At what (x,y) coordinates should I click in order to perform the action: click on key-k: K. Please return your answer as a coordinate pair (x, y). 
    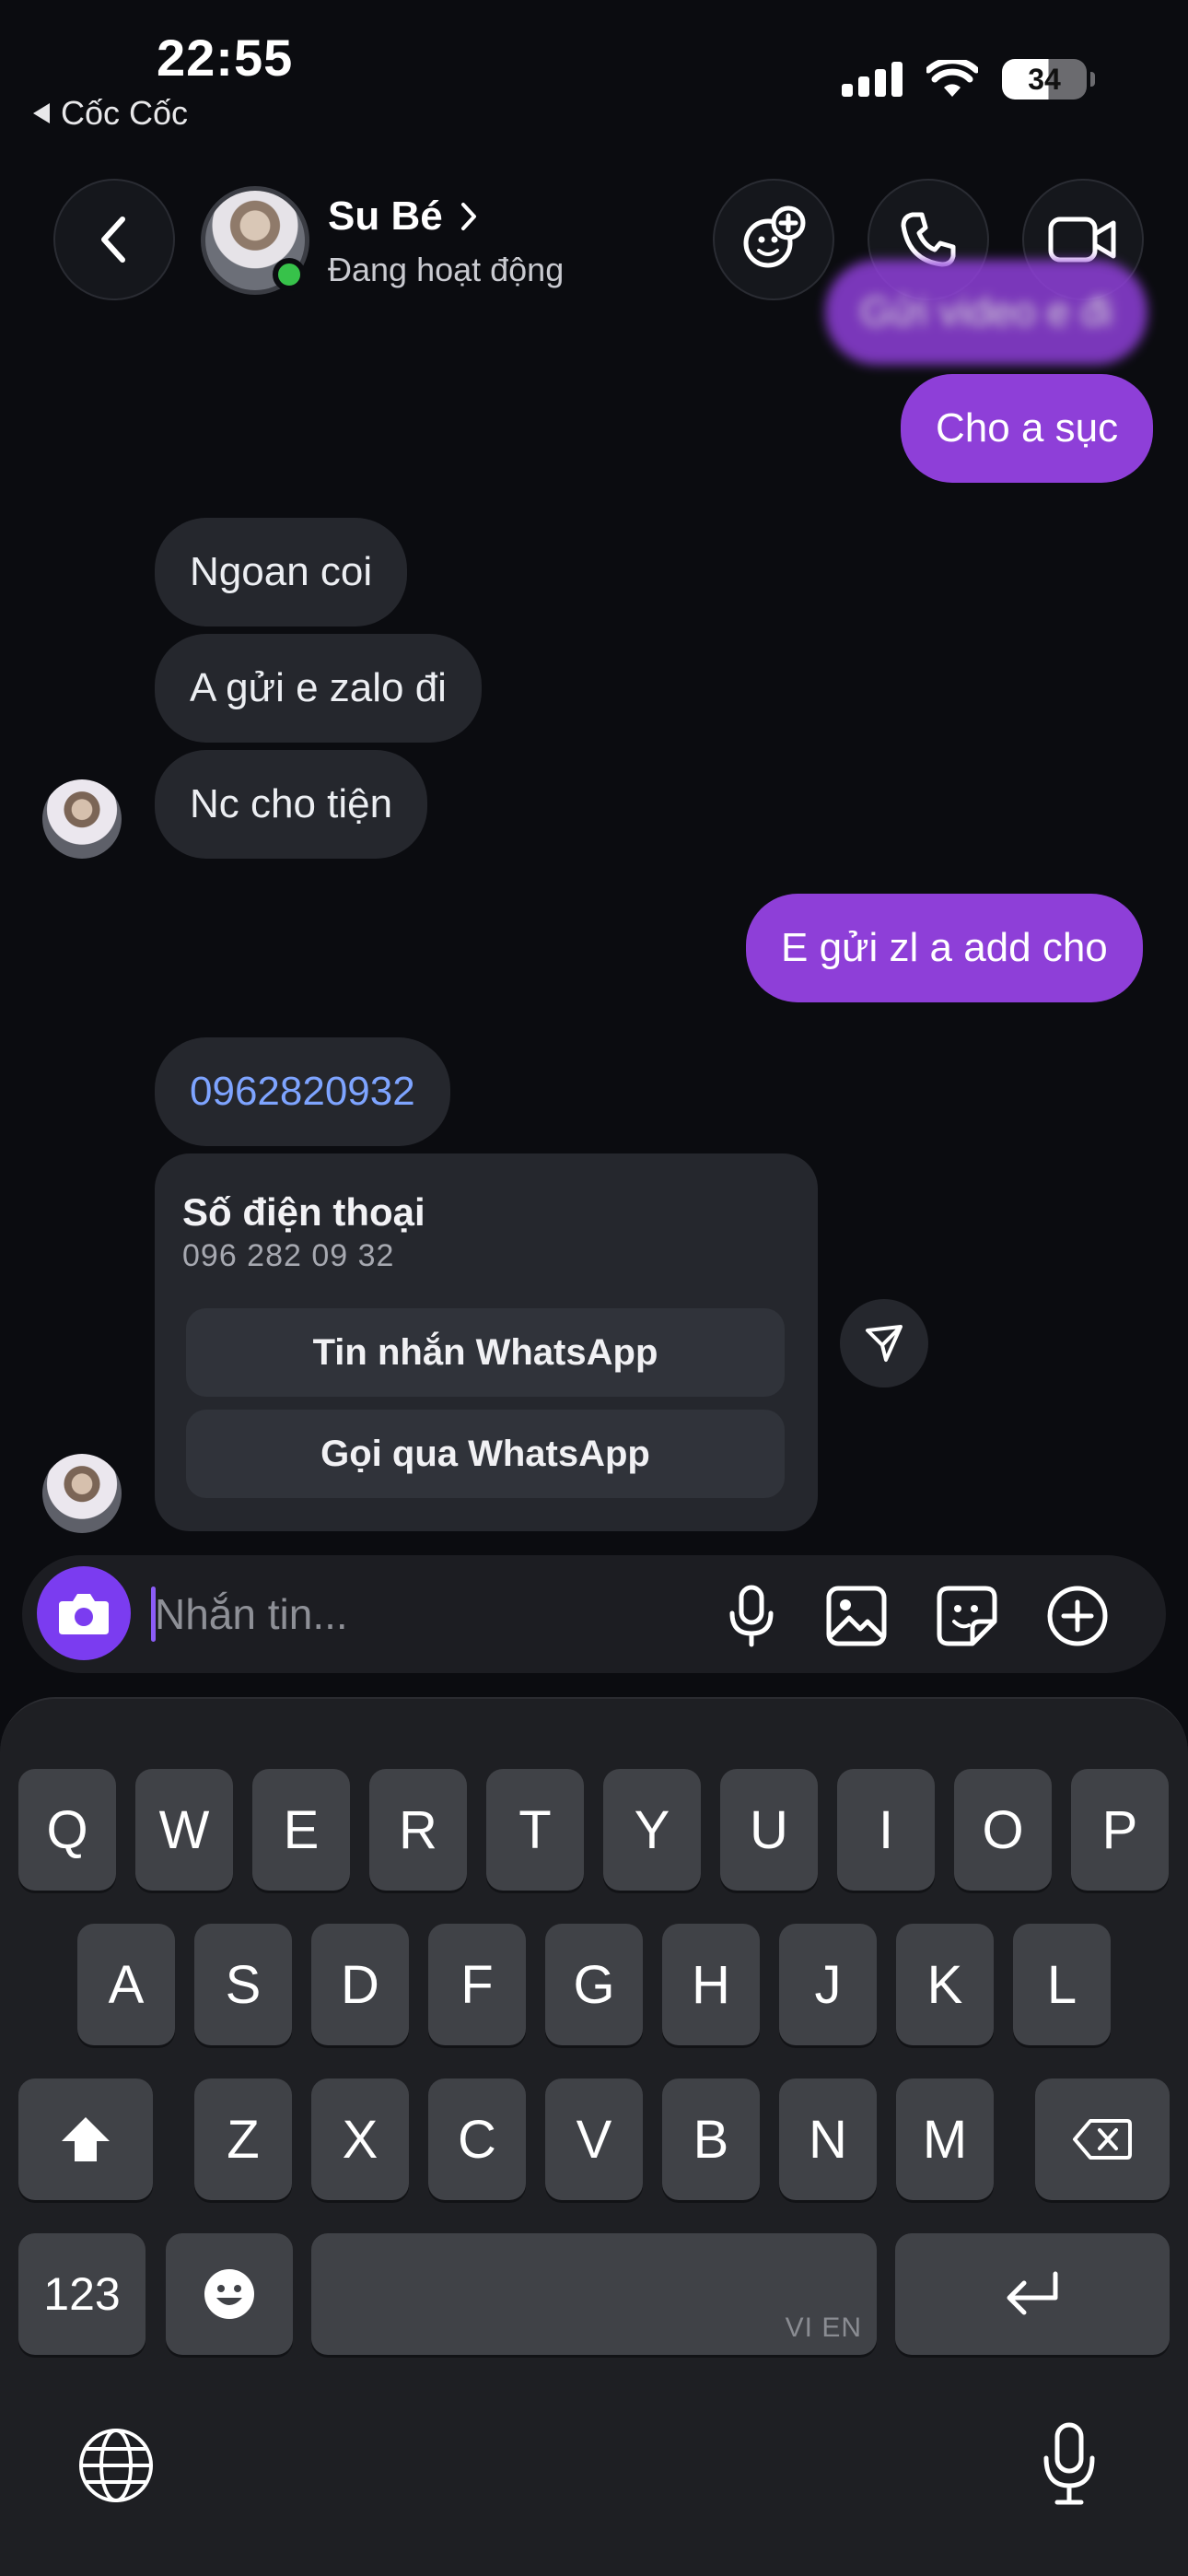
    Looking at the image, I should click on (945, 1985).